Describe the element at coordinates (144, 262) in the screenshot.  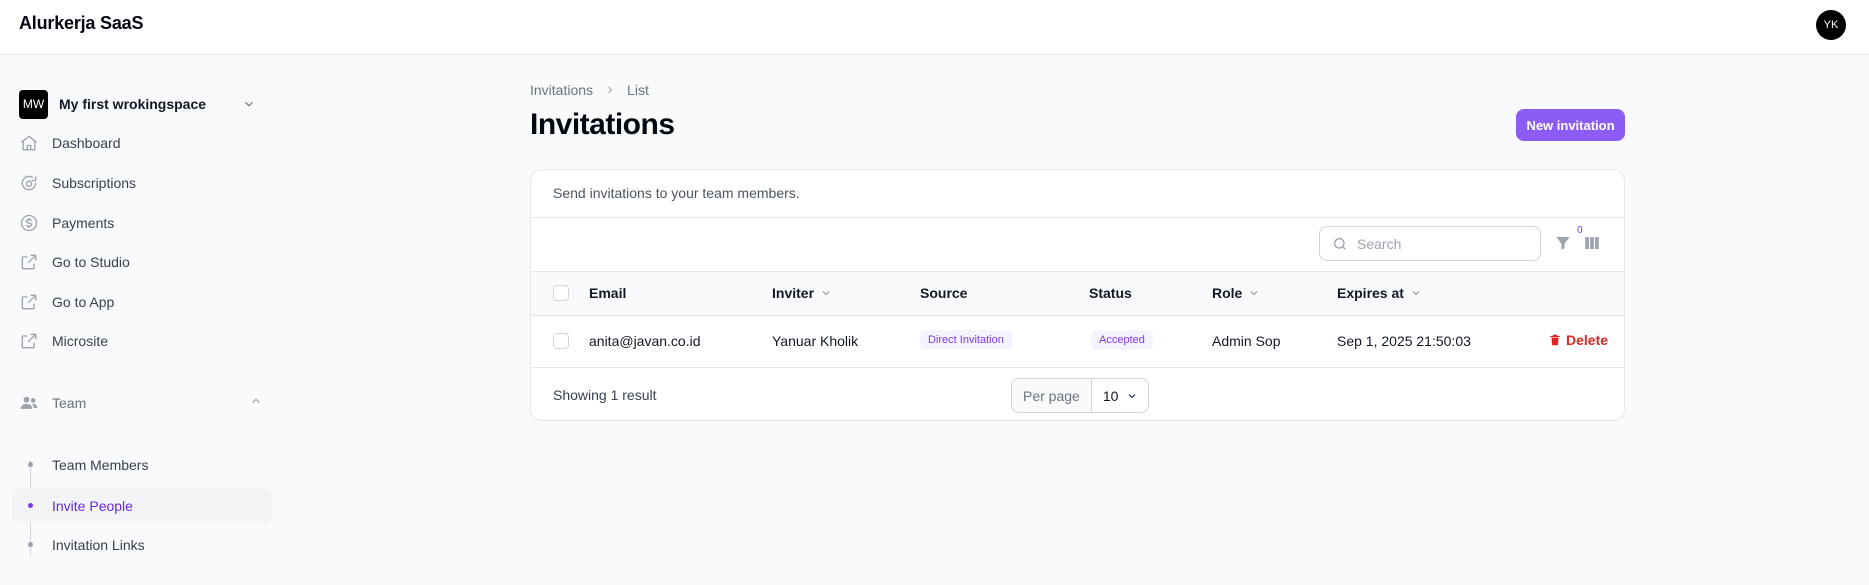
I see `sidebar-item-go-to-studio: Go to Studio` at that location.